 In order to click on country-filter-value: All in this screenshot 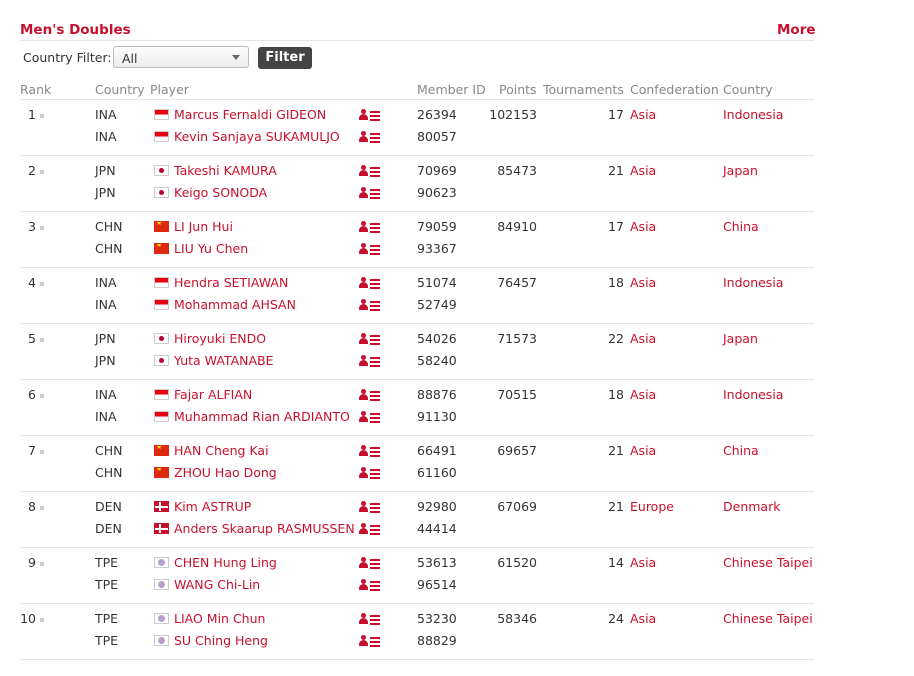, I will do `click(130, 58)`.